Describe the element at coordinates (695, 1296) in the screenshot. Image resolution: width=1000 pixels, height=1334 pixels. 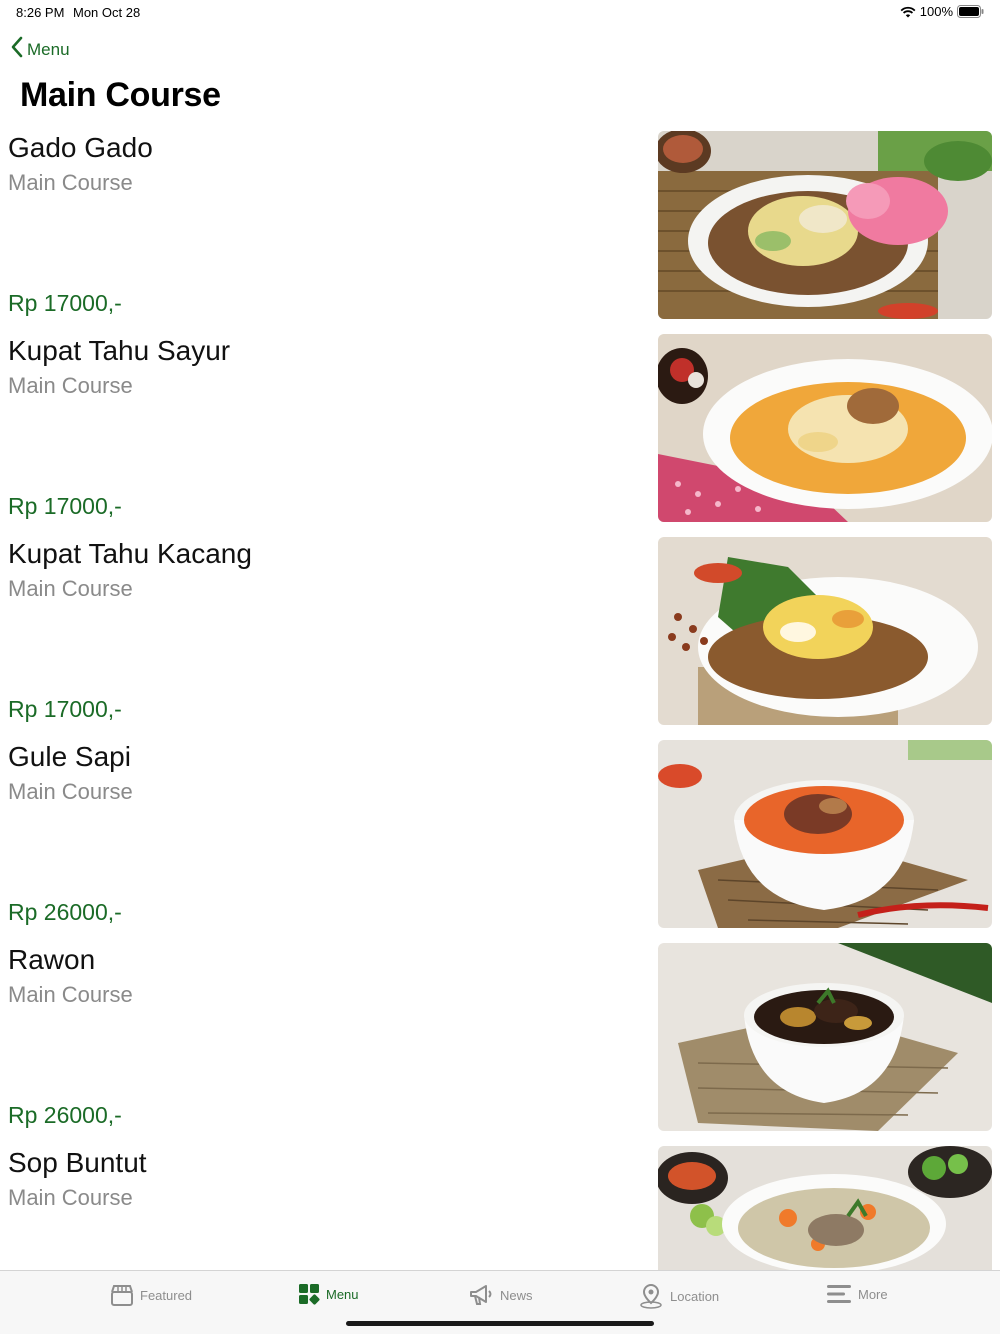
I see `tab-label: Location` at that location.